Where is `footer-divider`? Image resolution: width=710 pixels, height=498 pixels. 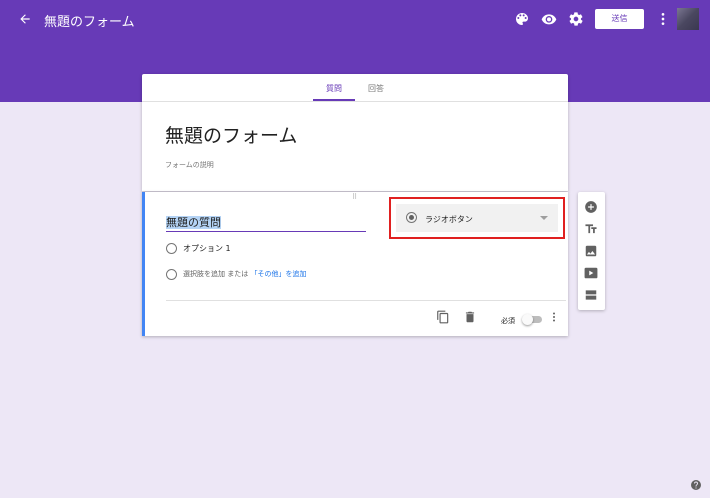
footer-divider is located at coordinates (366, 300).